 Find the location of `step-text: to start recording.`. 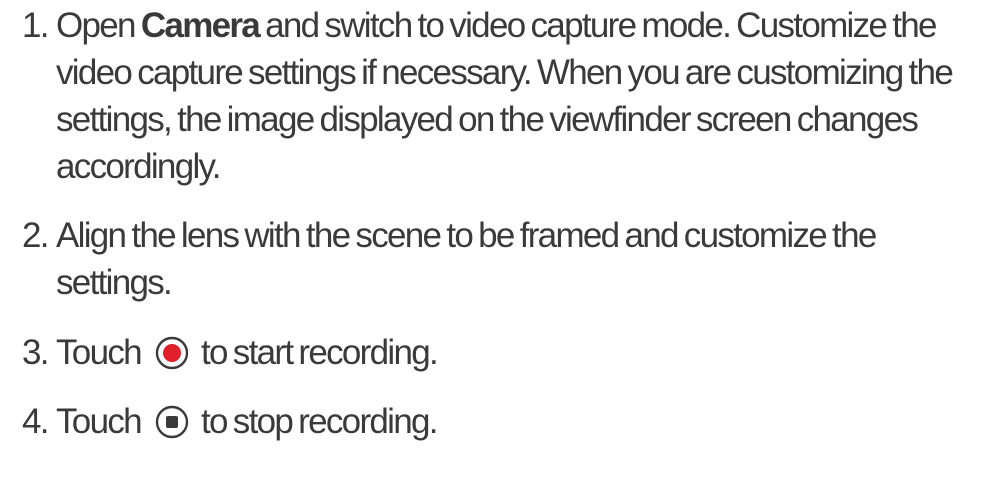

step-text: to start recording. is located at coordinates (319, 352).